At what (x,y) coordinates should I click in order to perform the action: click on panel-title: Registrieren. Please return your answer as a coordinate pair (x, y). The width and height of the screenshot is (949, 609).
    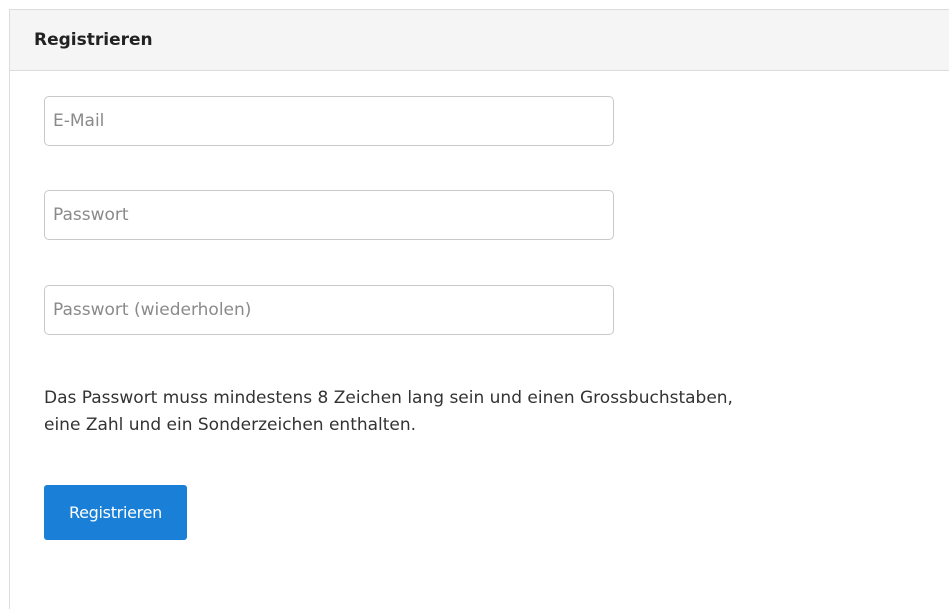
    Looking at the image, I should click on (93, 40).